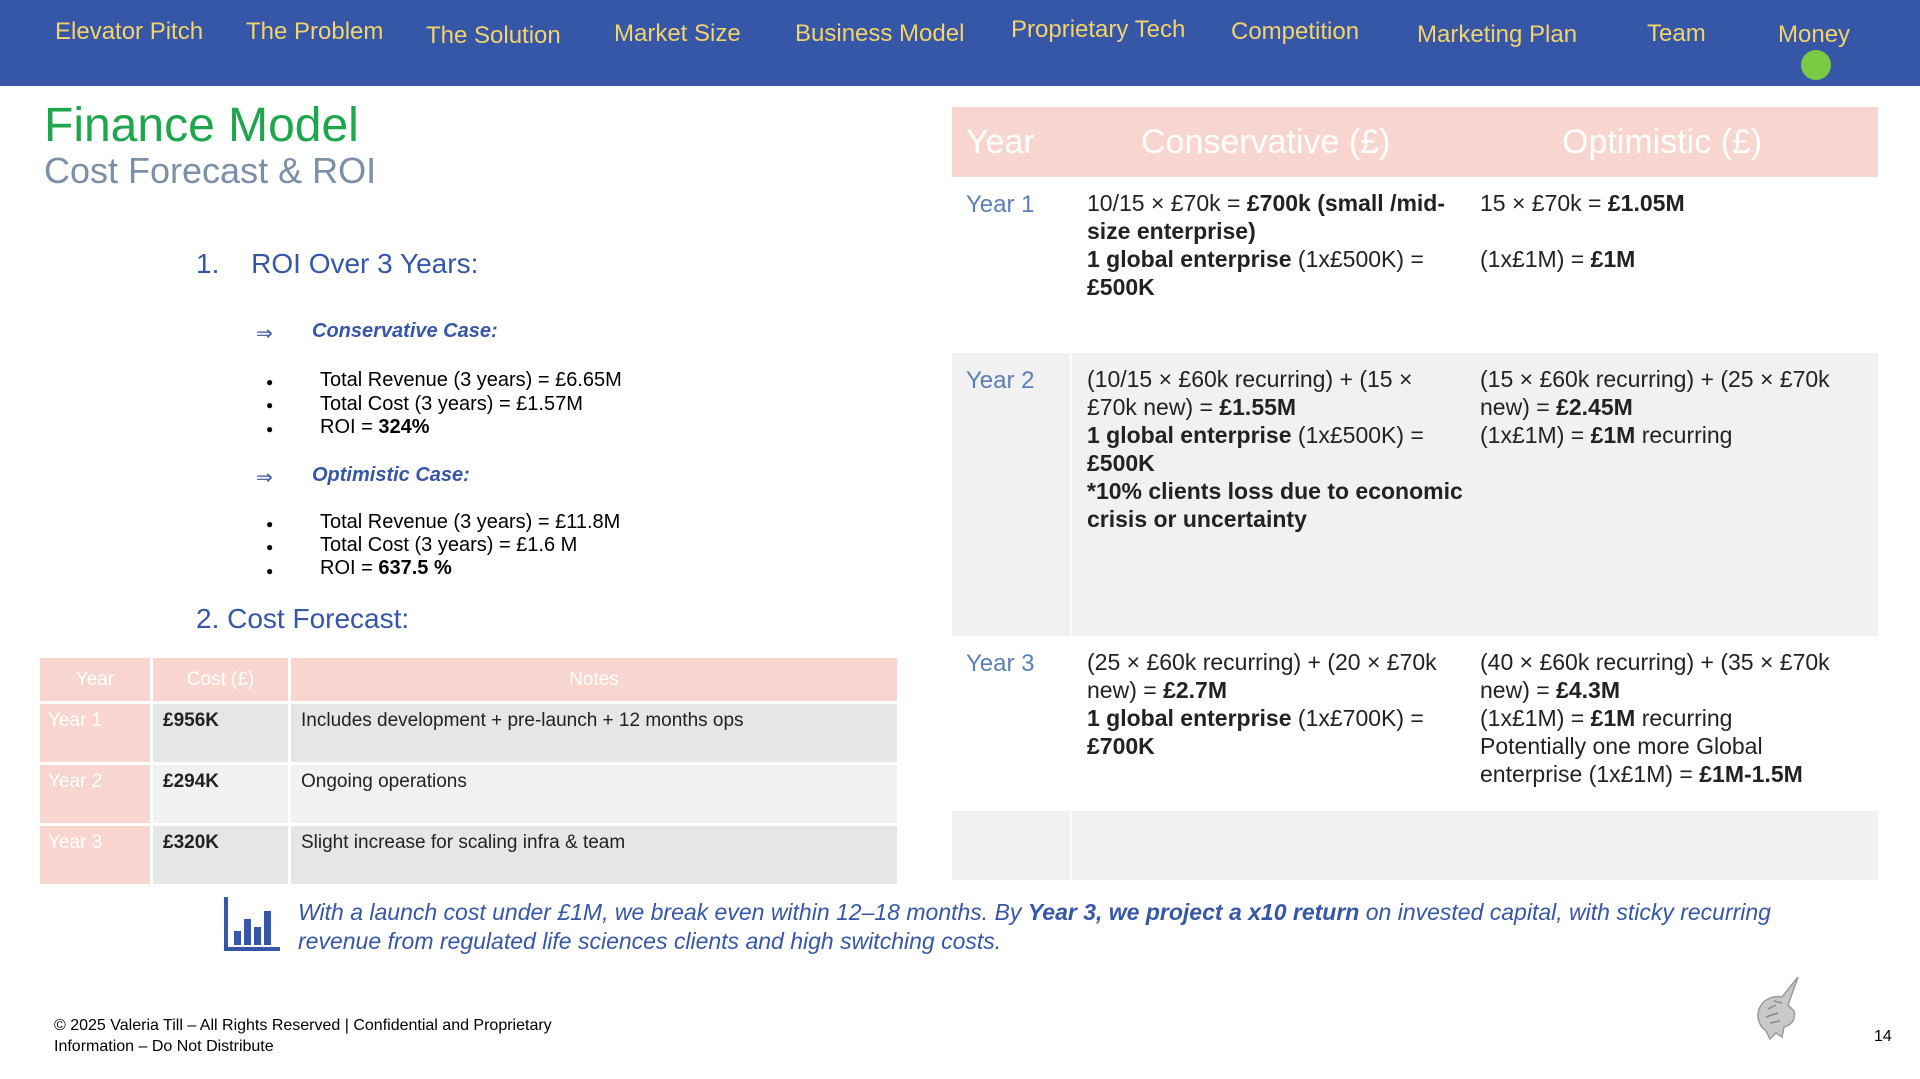 The width and height of the screenshot is (1920, 1079). I want to click on optimistic-roi-value: 637.5 %, so click(415, 568).